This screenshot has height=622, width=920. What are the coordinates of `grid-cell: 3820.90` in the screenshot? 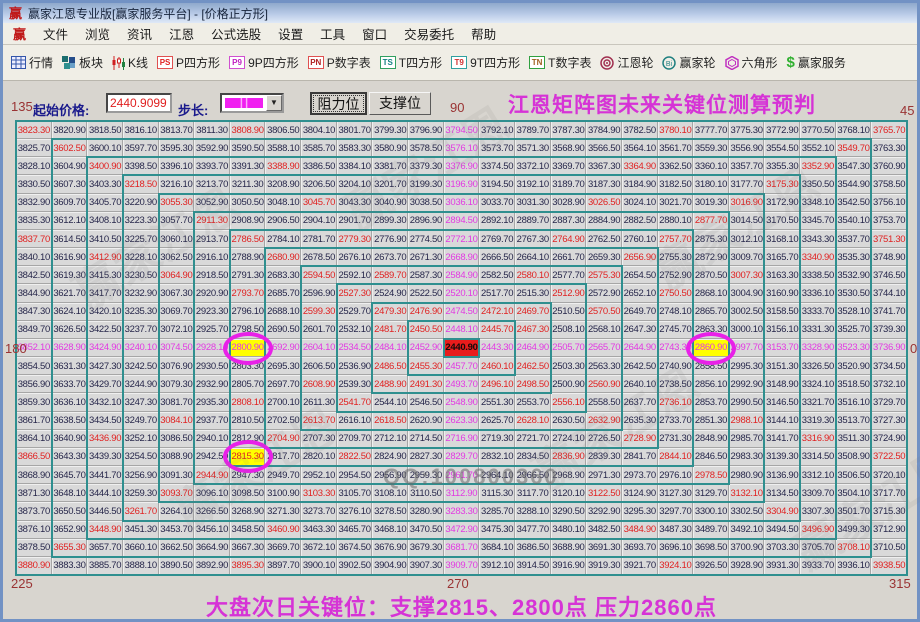 It's located at (69, 130).